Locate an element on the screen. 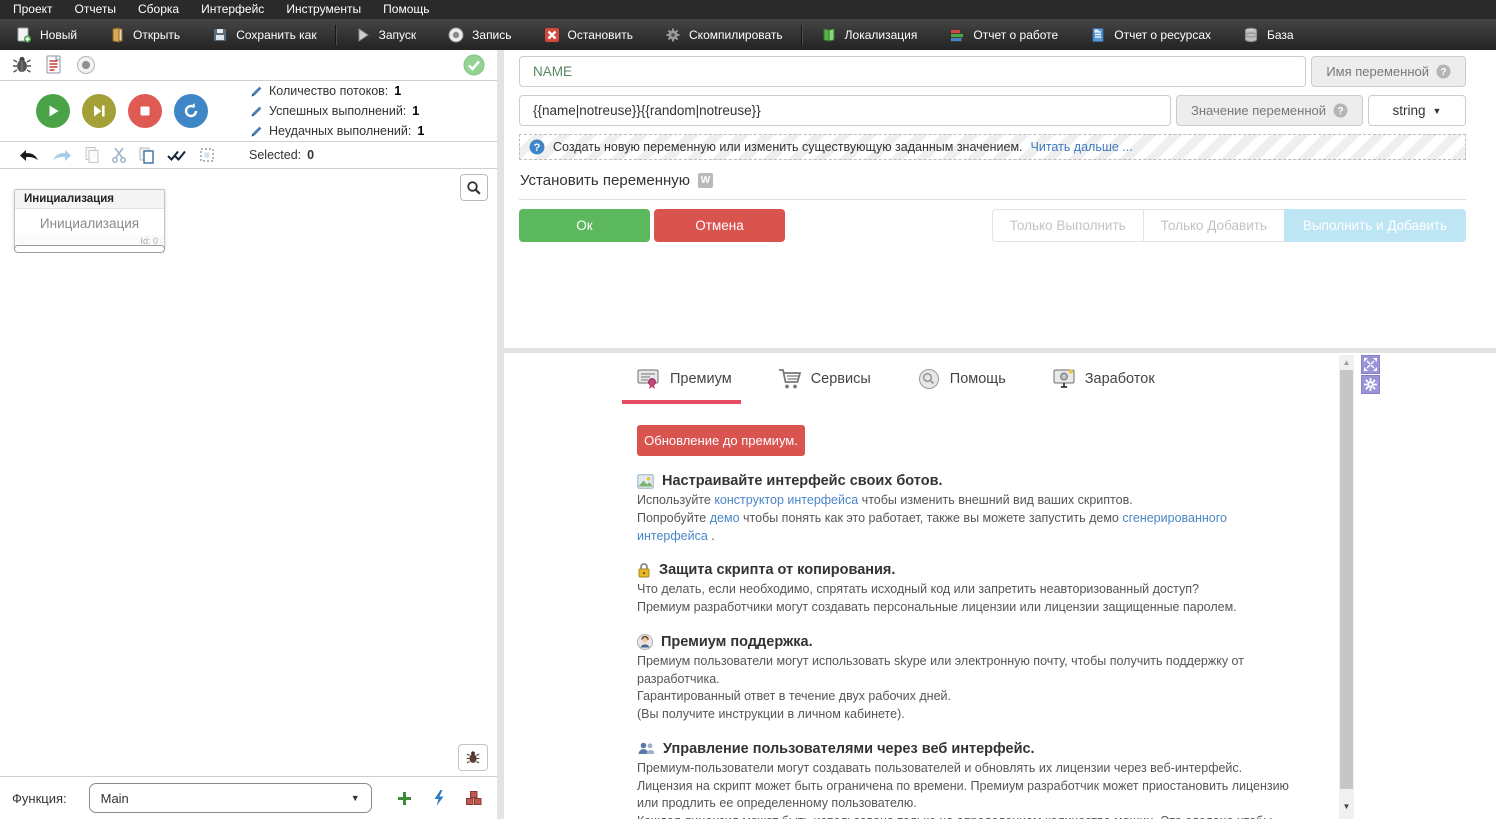 This screenshot has height=819, width=1496. record-dot-icon is located at coordinates (86, 65).